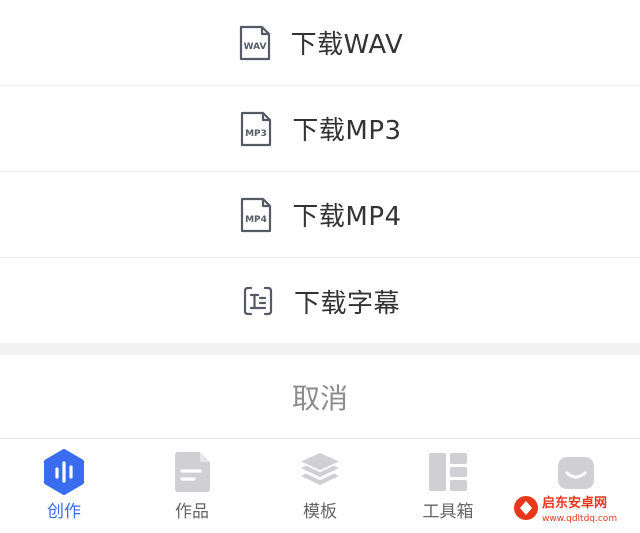  I want to click on create-icon, so click(64, 472).